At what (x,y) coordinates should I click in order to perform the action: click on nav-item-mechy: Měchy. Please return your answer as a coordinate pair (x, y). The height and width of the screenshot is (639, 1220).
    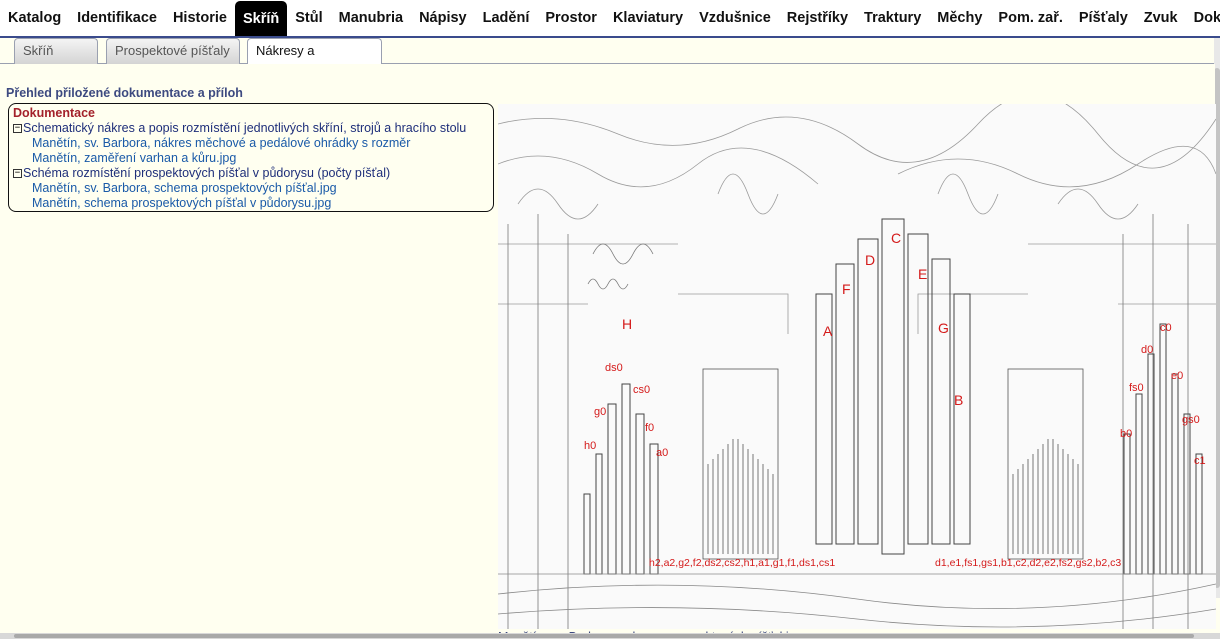
    Looking at the image, I should click on (959, 18).